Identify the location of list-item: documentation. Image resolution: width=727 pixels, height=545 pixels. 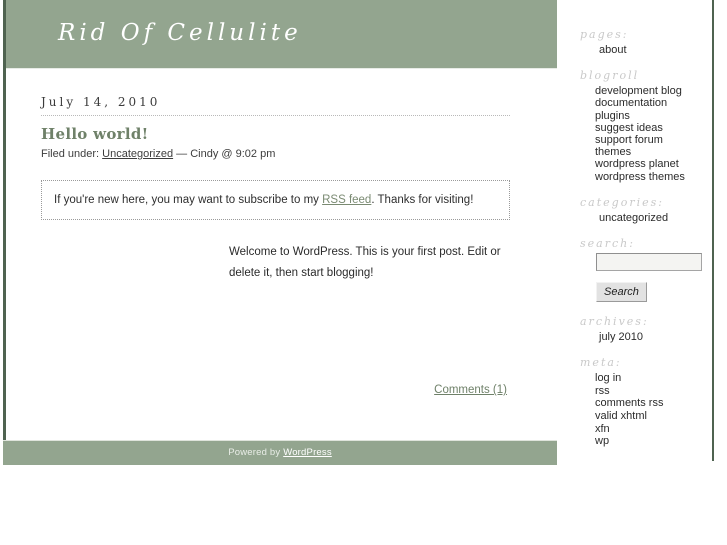
(653, 103).